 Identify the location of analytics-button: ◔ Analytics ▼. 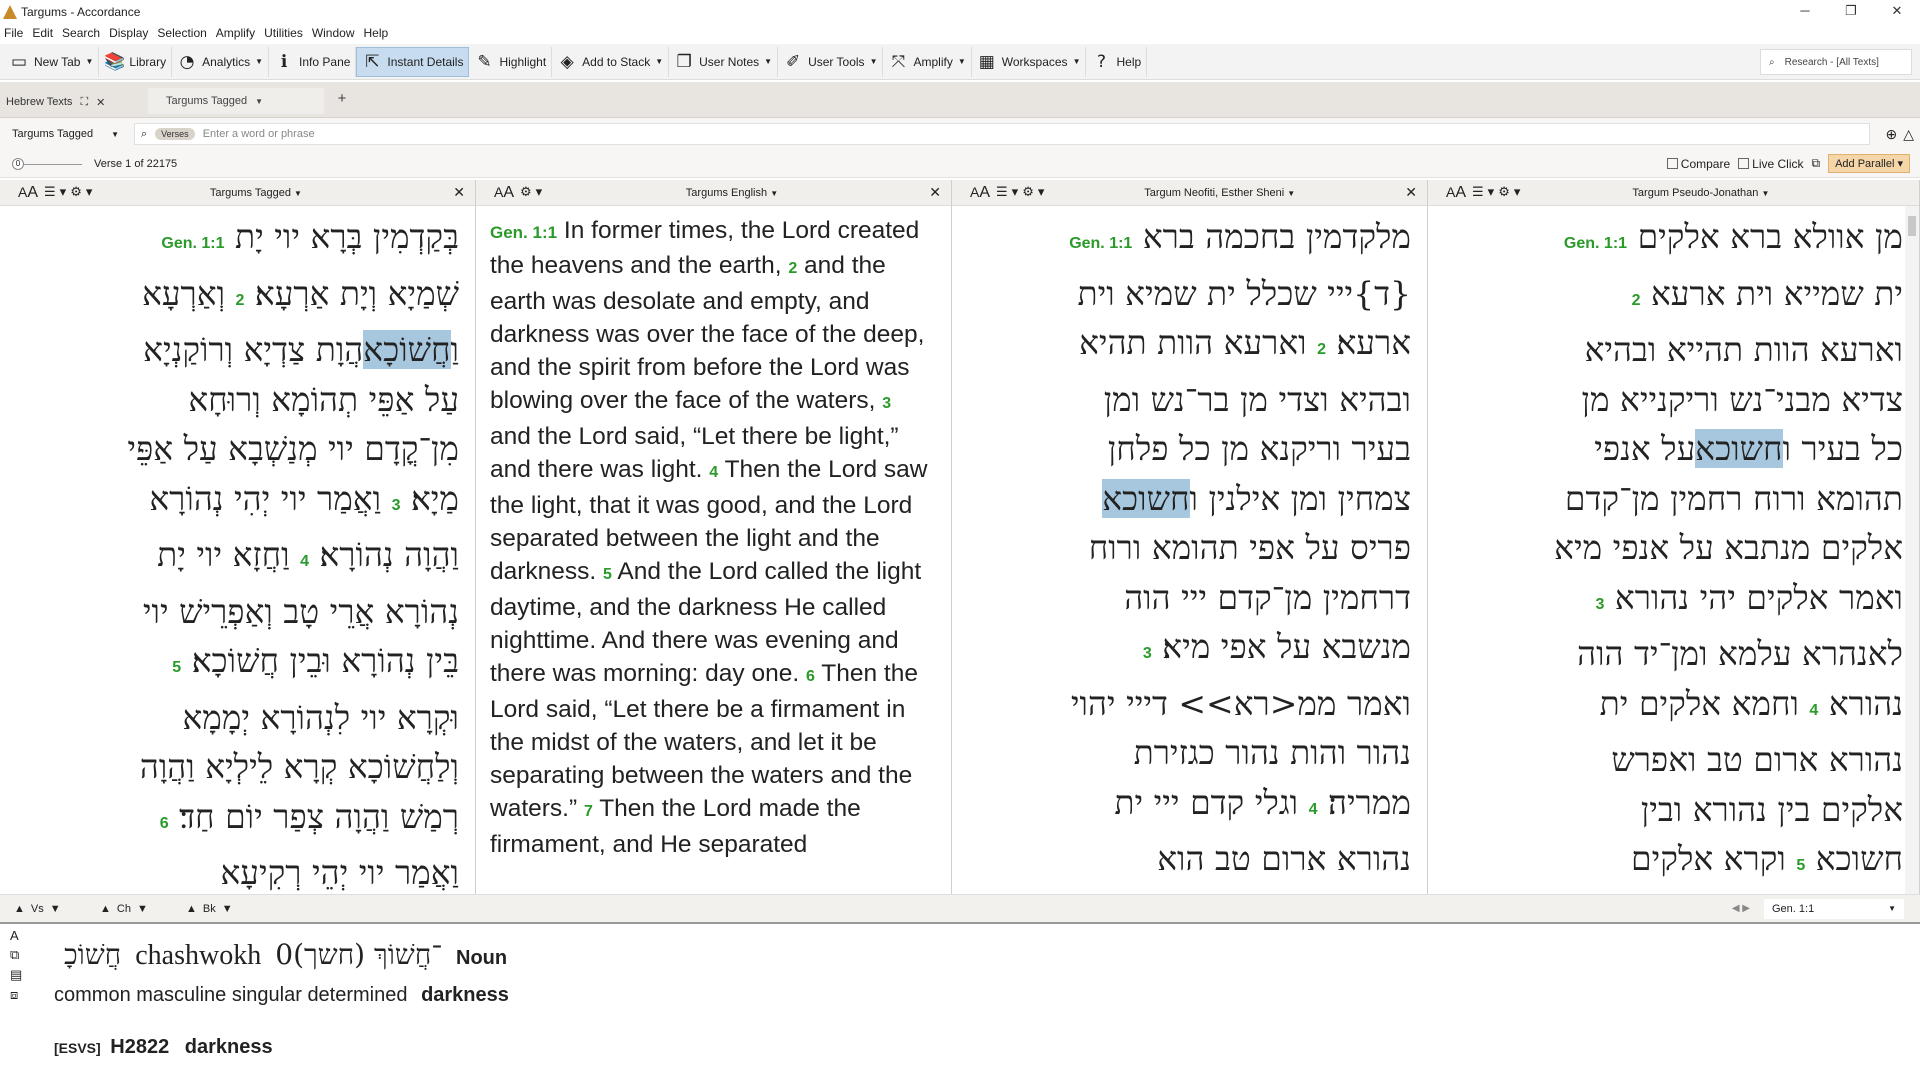
(221, 61).